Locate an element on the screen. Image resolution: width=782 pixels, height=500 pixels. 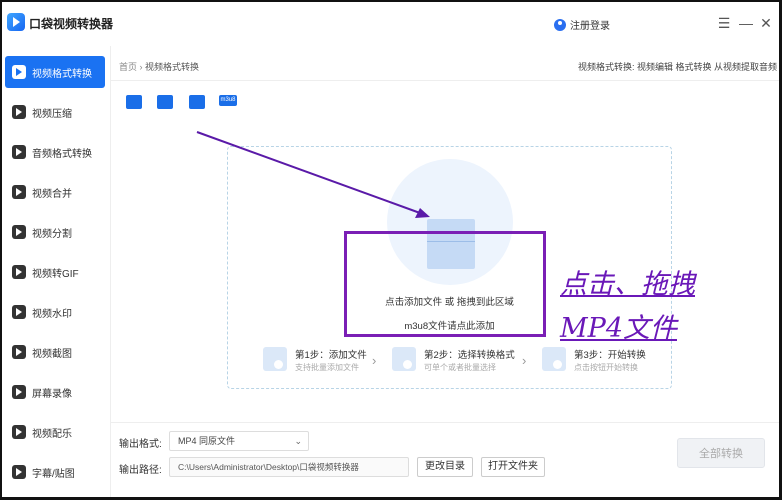
sidebar-item-label: 视频合并 is located at coordinates (52, 194).